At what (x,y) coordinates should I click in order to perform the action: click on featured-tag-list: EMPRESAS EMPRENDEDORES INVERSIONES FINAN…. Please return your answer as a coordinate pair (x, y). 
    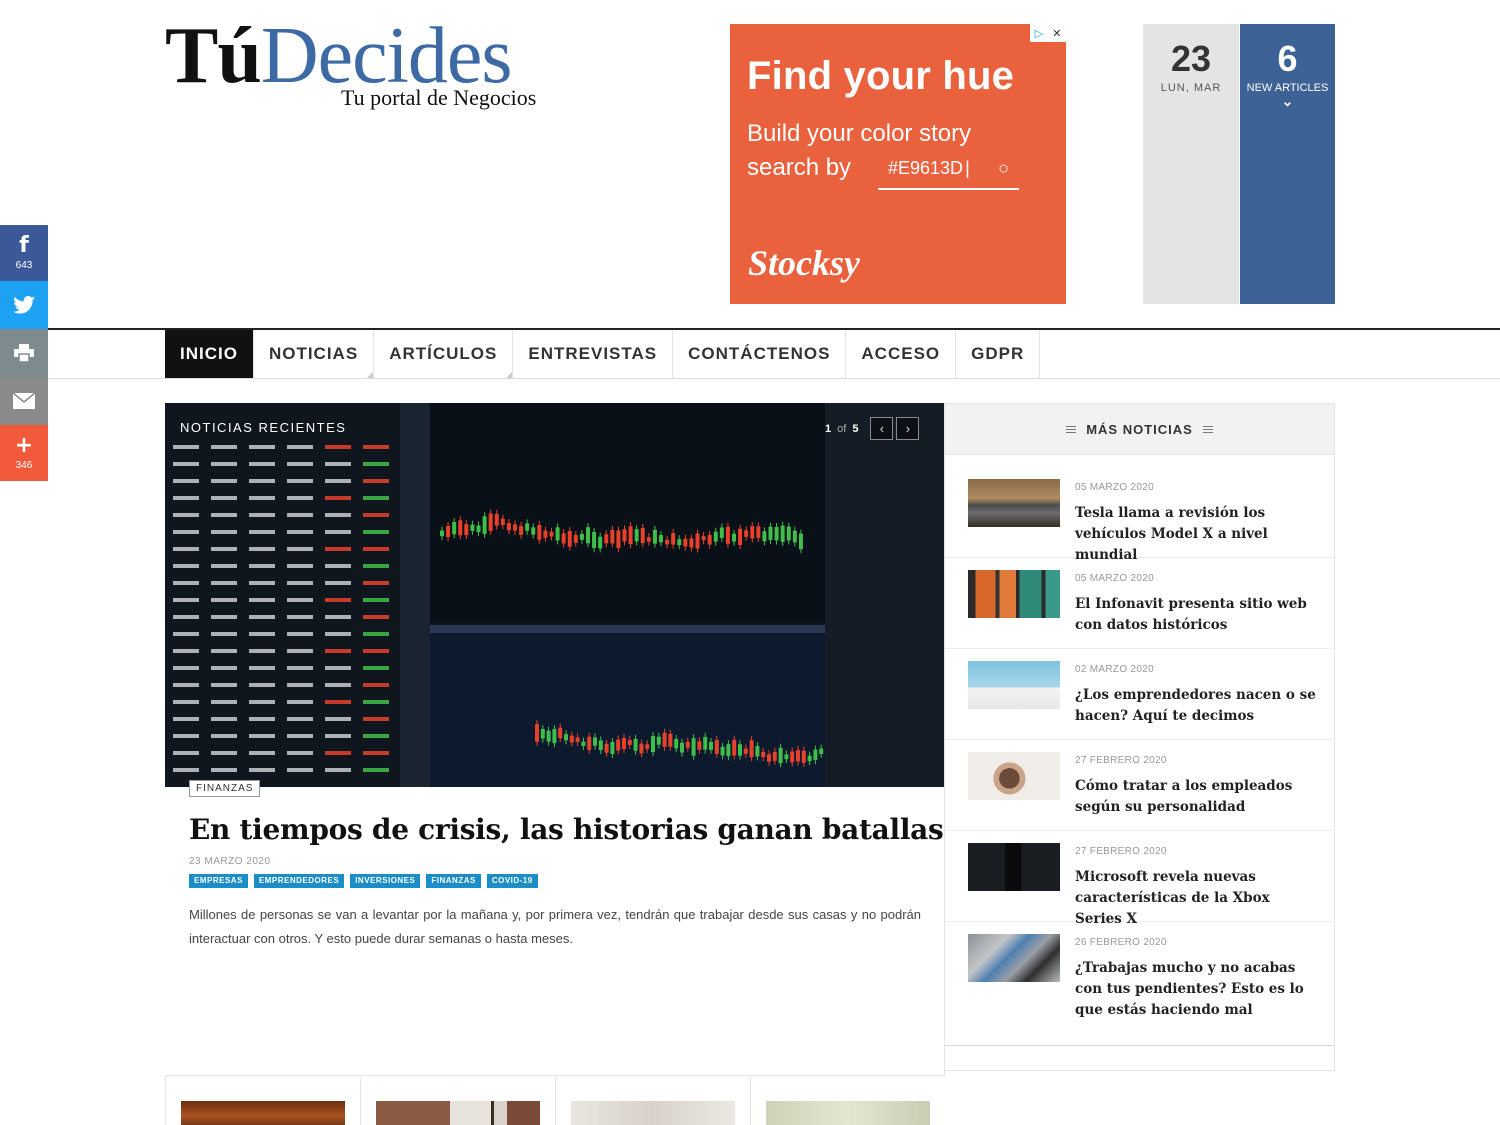
    Looking at the image, I should click on (363, 881).